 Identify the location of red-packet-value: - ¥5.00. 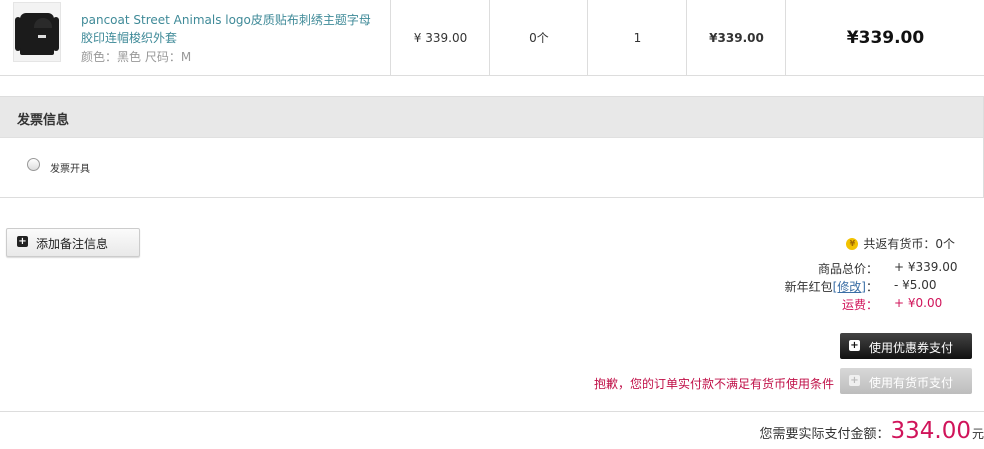
(915, 285).